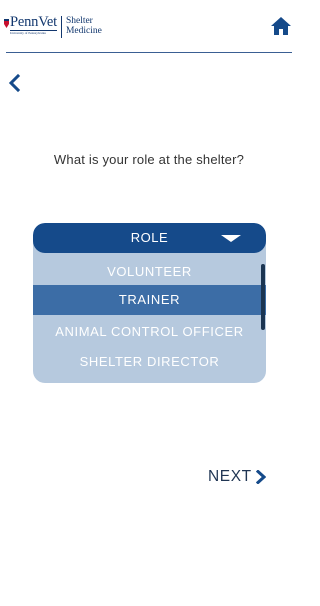  Describe the element at coordinates (15, 83) in the screenshot. I see `chevron-left-icon` at that location.